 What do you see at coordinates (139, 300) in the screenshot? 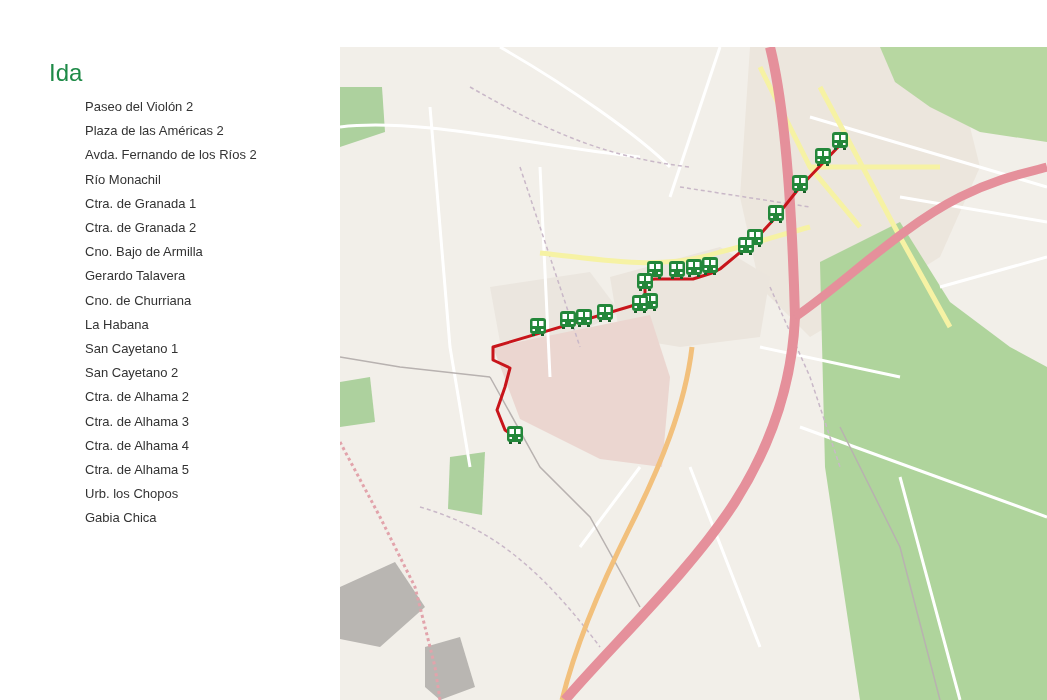
I see `stop-name: Cno. de Churriana` at bounding box center [139, 300].